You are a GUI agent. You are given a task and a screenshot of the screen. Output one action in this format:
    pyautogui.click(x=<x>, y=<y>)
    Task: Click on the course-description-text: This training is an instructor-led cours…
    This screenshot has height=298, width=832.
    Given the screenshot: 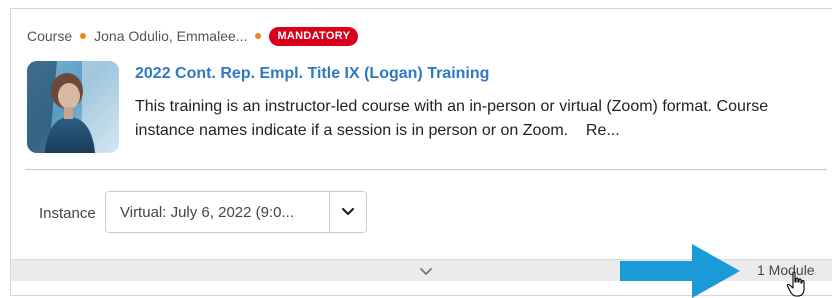 What is the action you would take?
    pyautogui.click(x=452, y=118)
    